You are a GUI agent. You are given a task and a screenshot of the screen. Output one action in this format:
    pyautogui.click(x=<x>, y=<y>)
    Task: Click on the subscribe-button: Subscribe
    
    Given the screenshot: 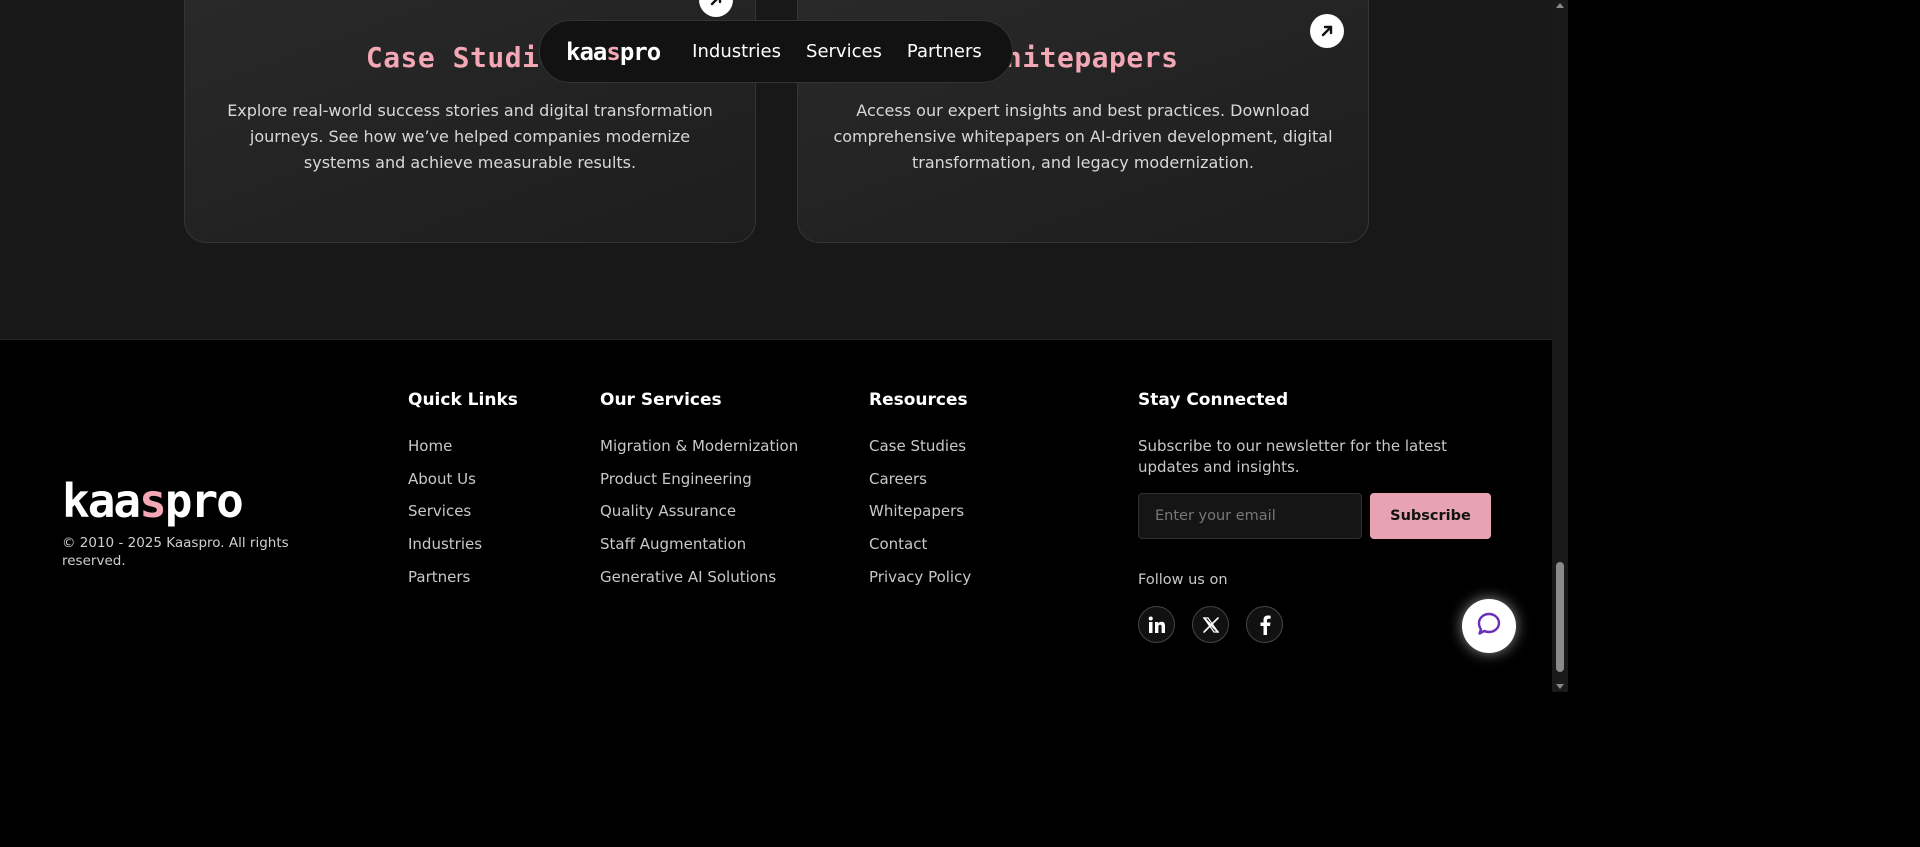 What is the action you would take?
    pyautogui.click(x=1430, y=516)
    